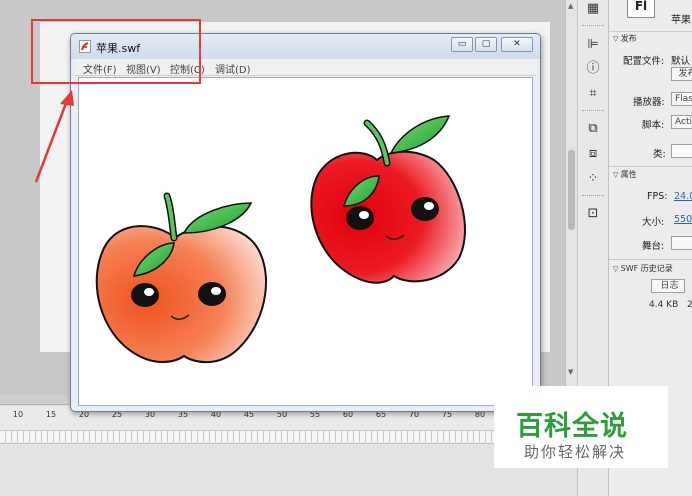 The height and width of the screenshot is (496, 692). I want to click on menu-debug: 调试(D), so click(233, 68).